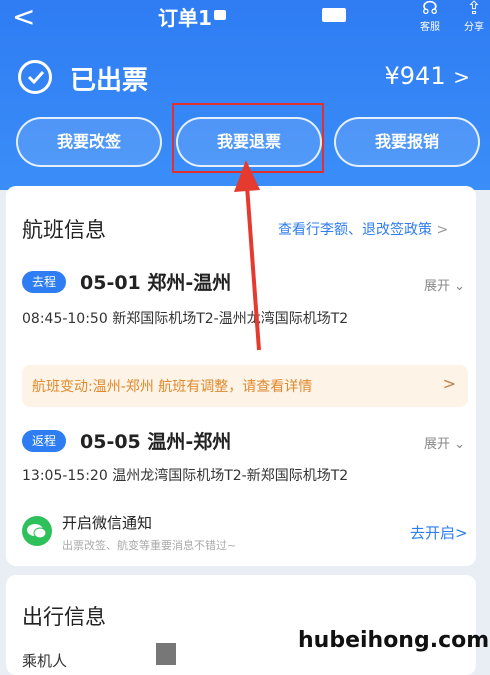  I want to click on return-detail: 13:05-15:20 温州龙湾国际机场T2-新郑国际机场T2, so click(185, 476).